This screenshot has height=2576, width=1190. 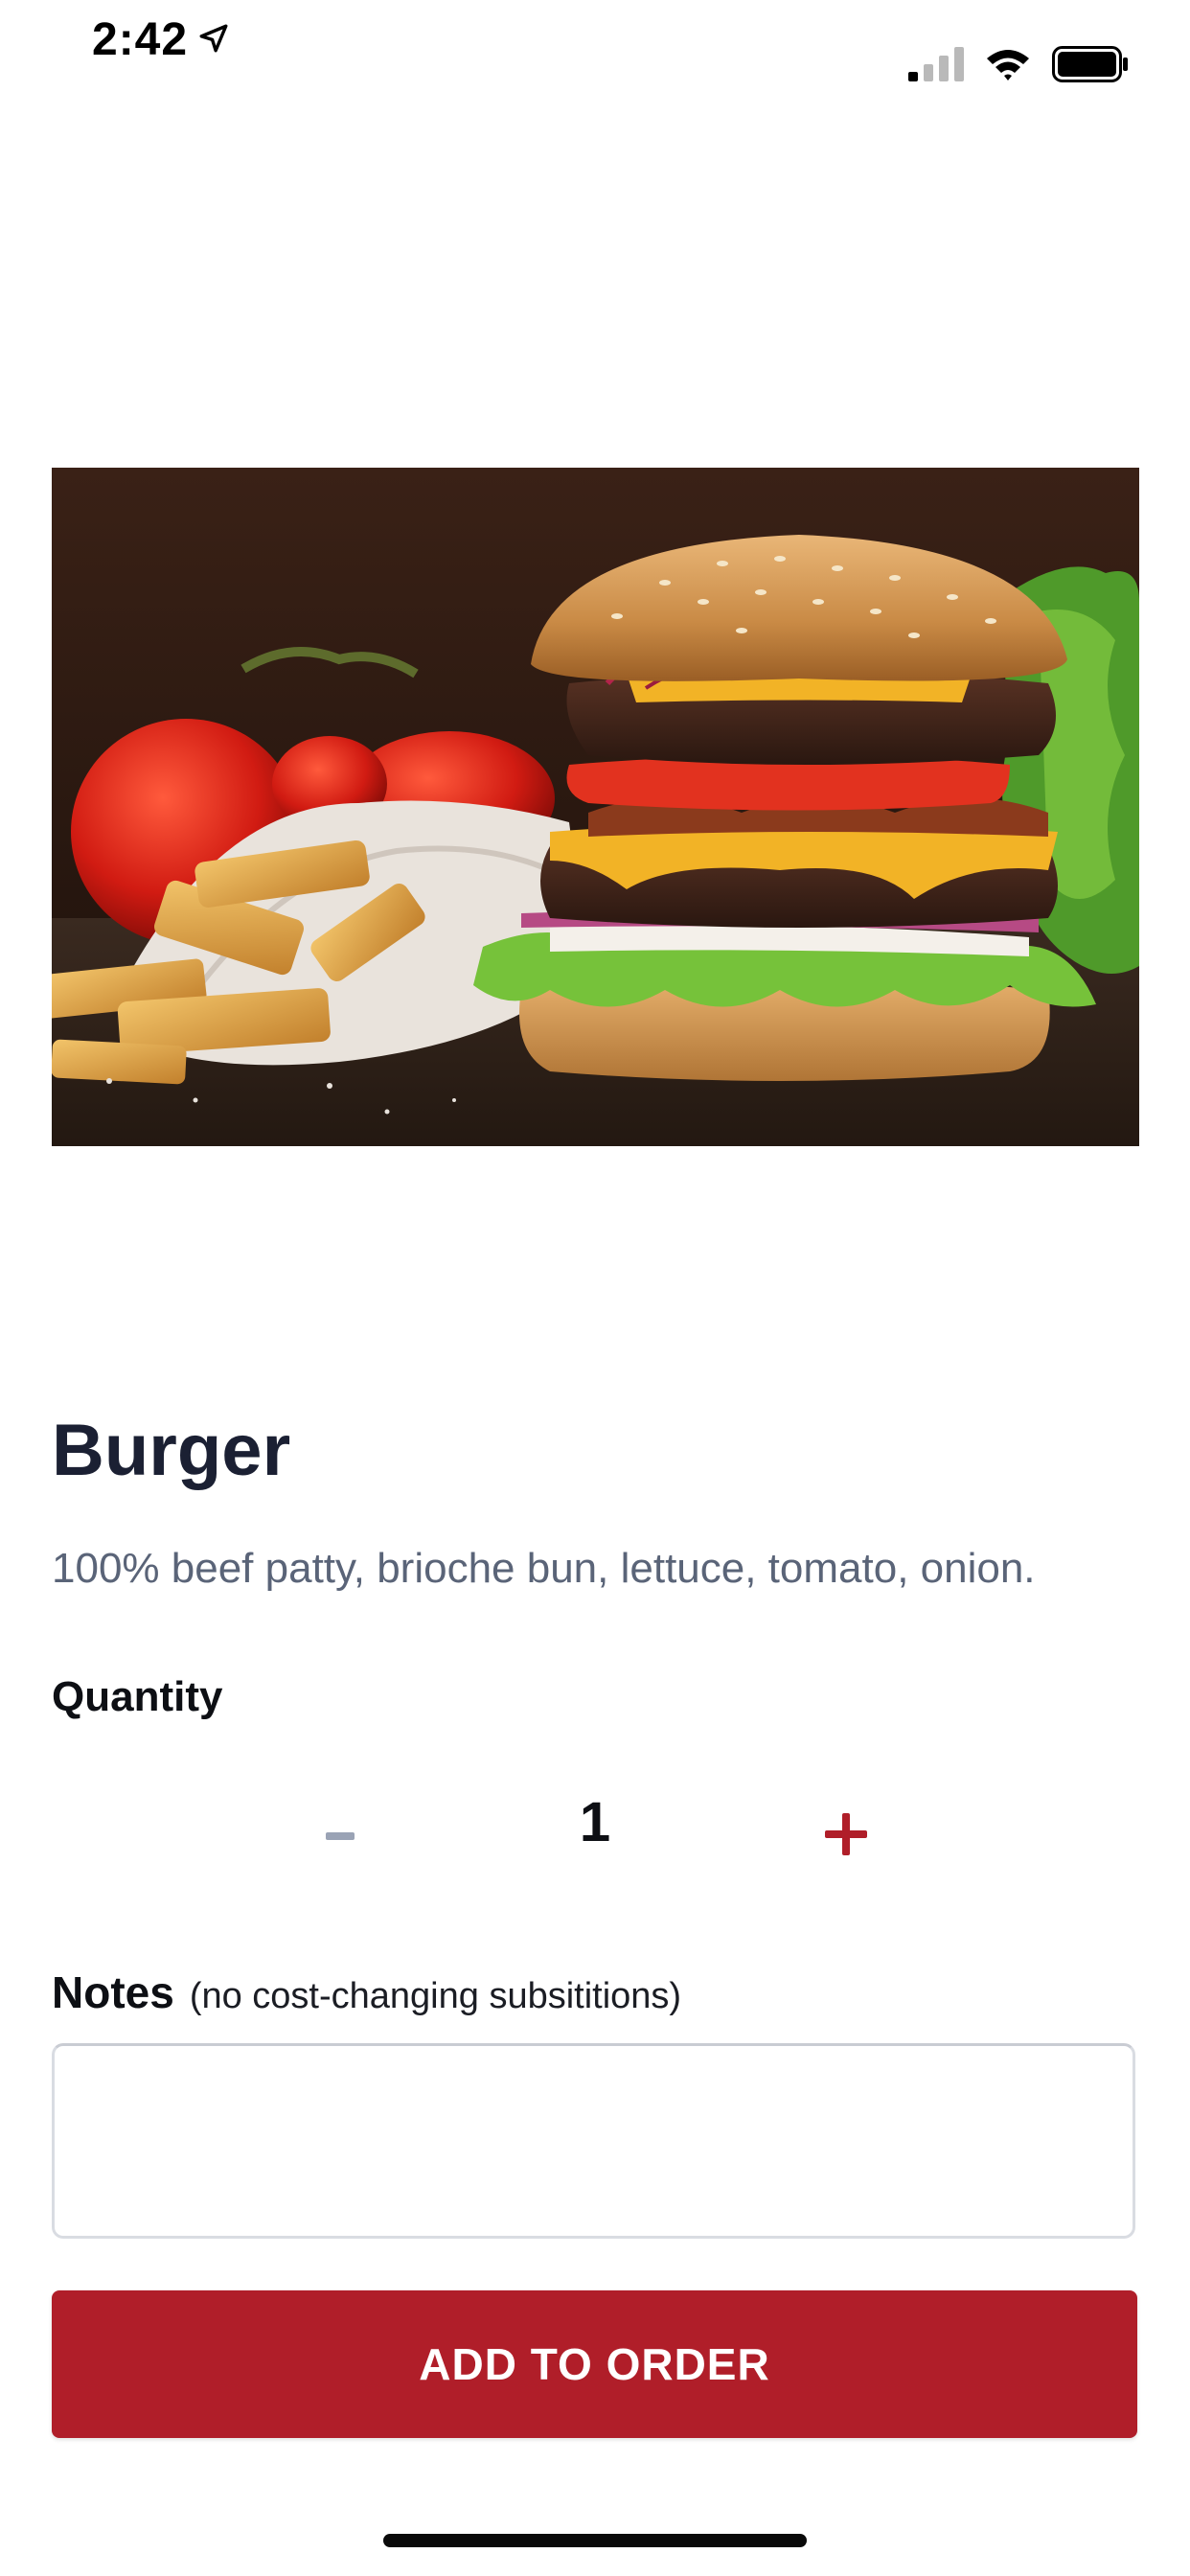 I want to click on home-indicator, so click(x=595, y=2540).